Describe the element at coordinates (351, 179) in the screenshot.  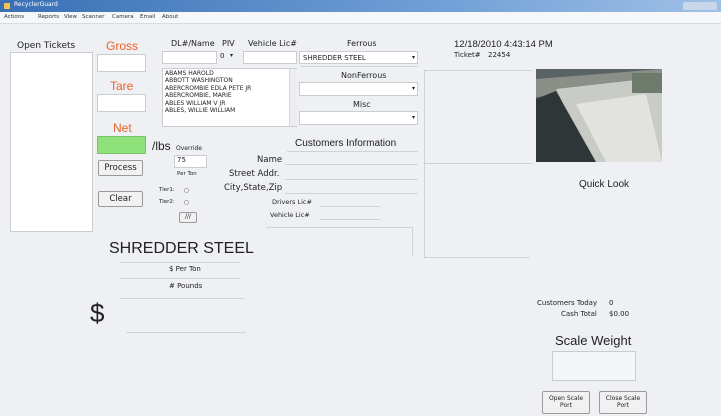
I see `street-field-line` at that location.